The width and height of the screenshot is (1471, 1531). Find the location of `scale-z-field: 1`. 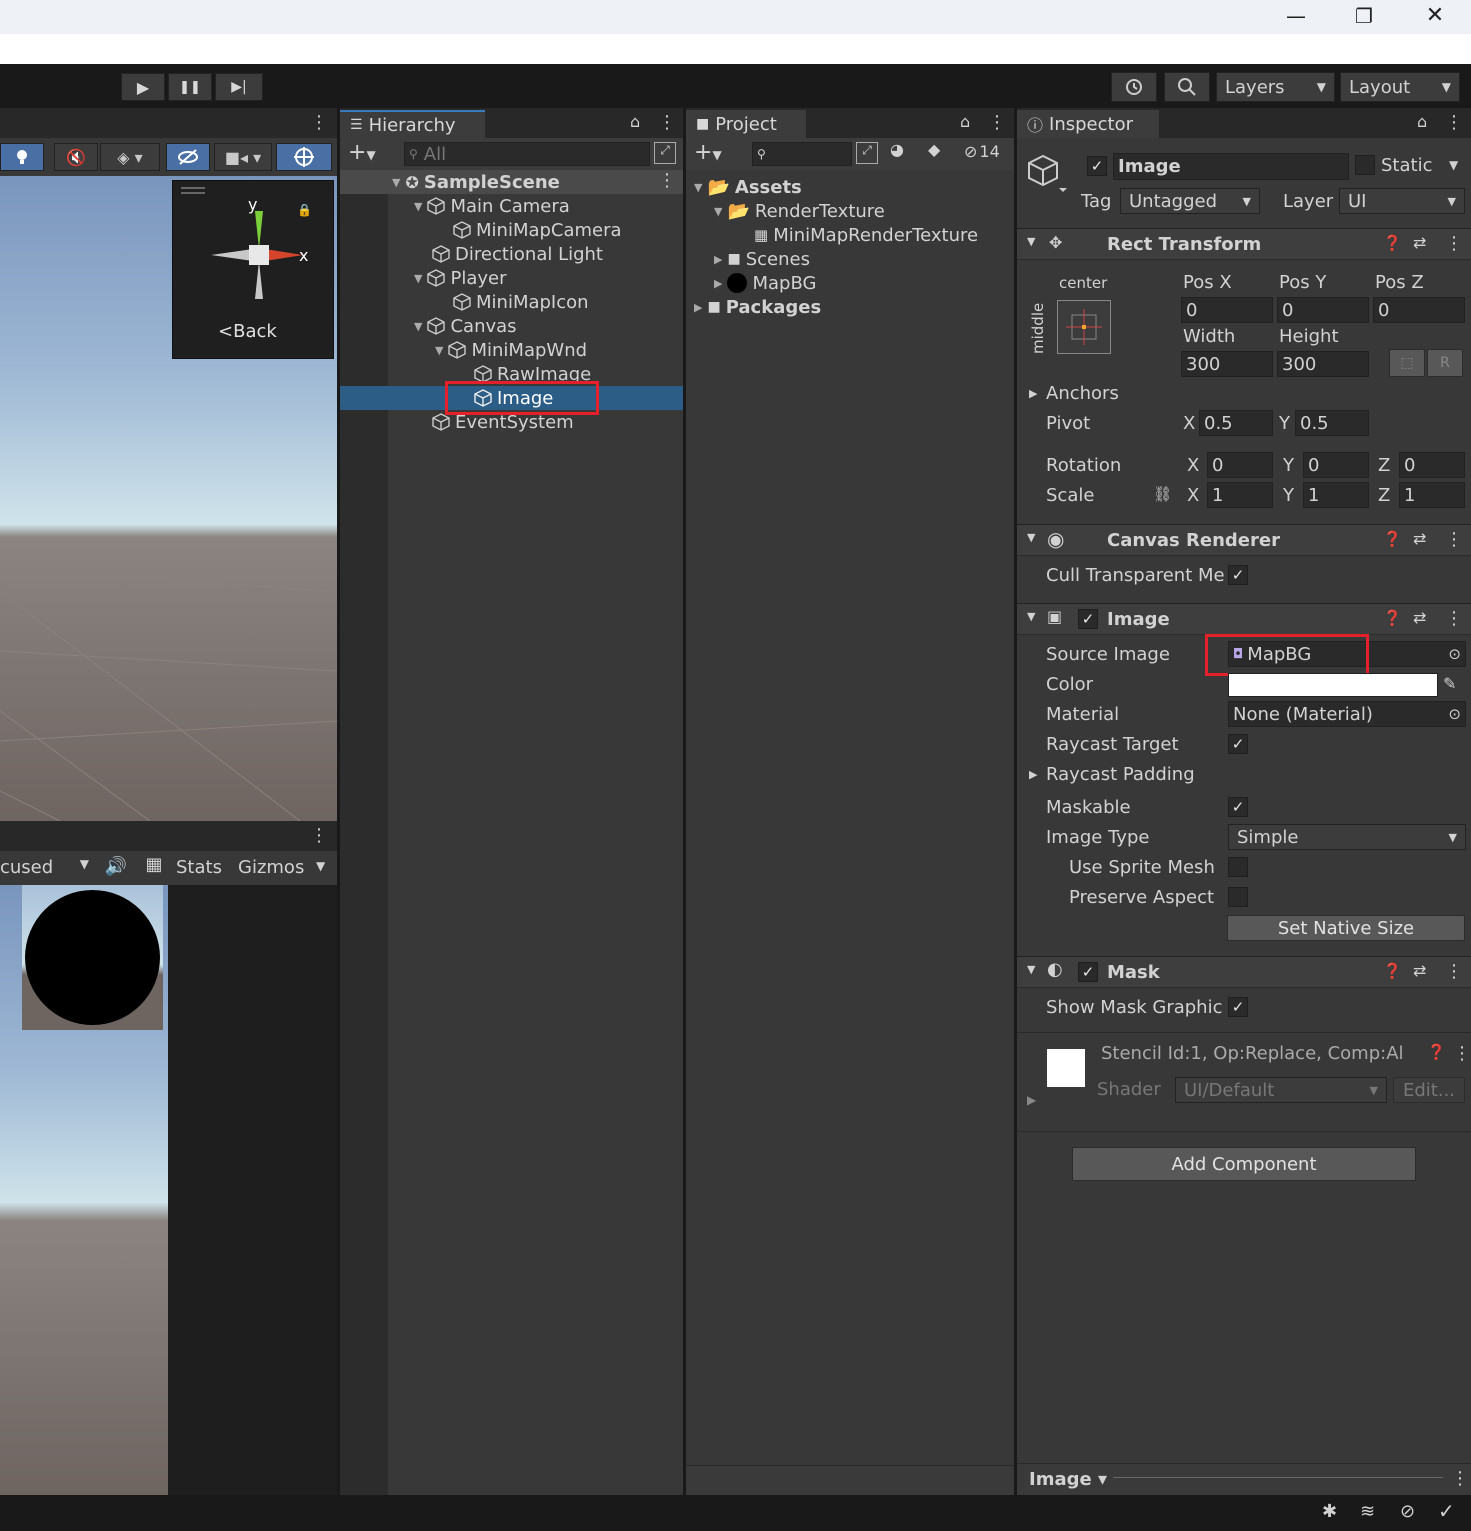

scale-z-field: 1 is located at coordinates (1432, 495).